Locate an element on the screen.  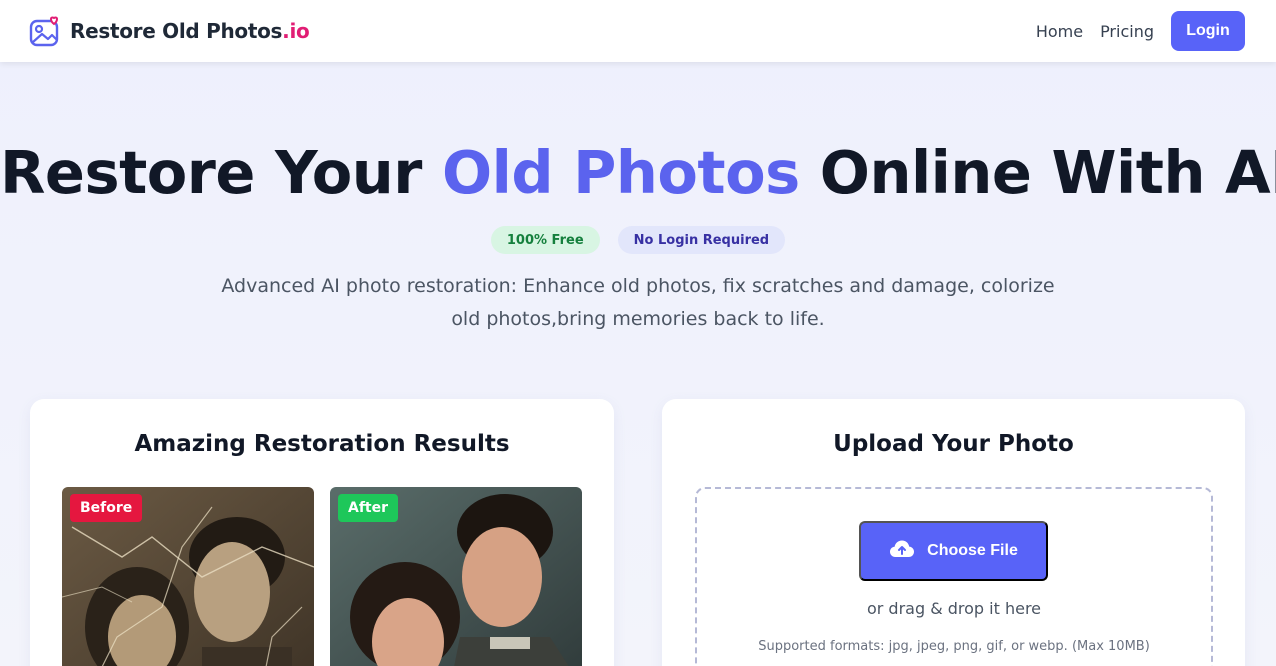
no-login-badge: No Login Required is located at coordinates (701, 240).